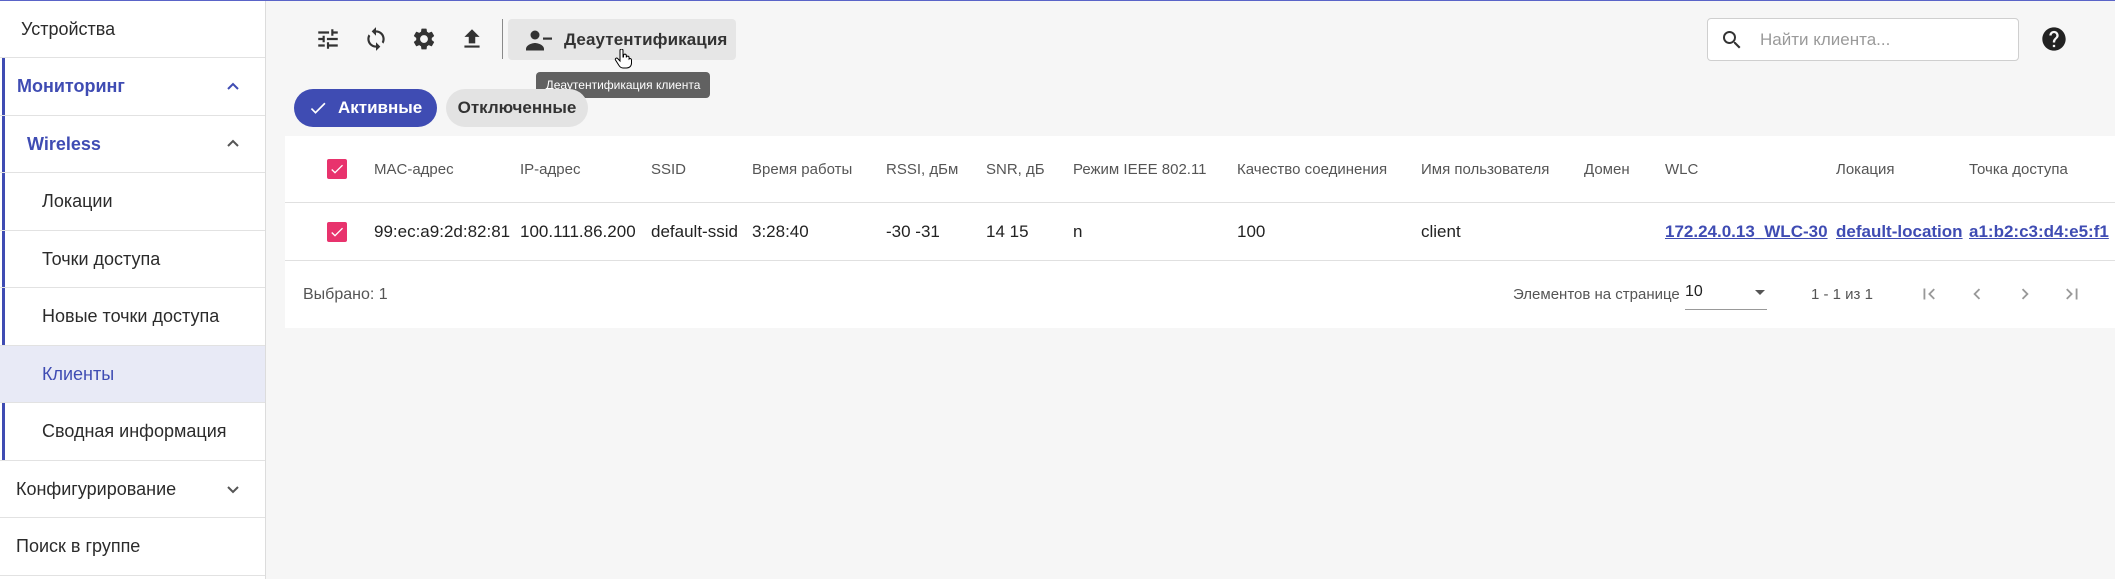 Image resolution: width=2115 pixels, height=579 pixels. What do you see at coordinates (539, 40) in the screenshot?
I see `person-remove-icon` at bounding box center [539, 40].